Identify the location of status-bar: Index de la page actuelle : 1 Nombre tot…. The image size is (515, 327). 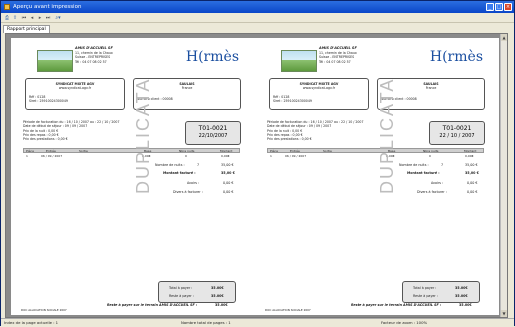
(257, 322).